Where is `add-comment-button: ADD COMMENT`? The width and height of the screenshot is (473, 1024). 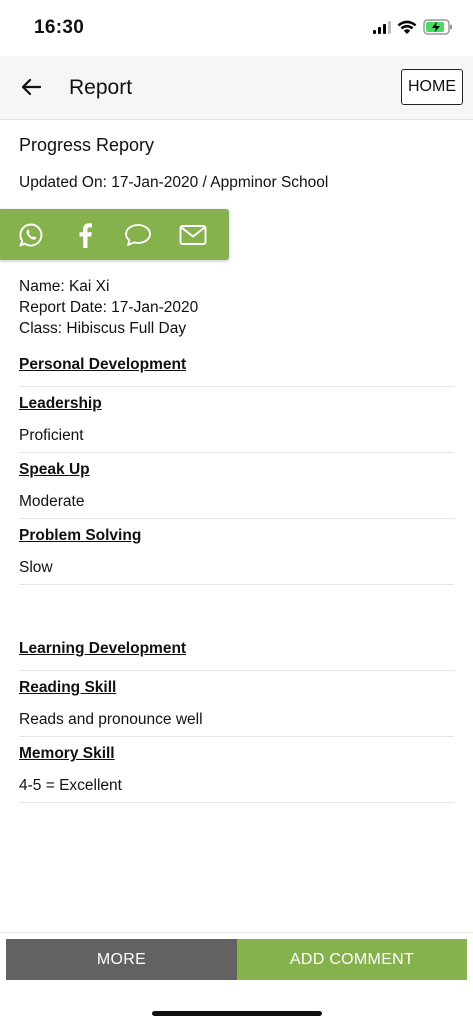 add-comment-button: ADD COMMENT is located at coordinates (352, 959).